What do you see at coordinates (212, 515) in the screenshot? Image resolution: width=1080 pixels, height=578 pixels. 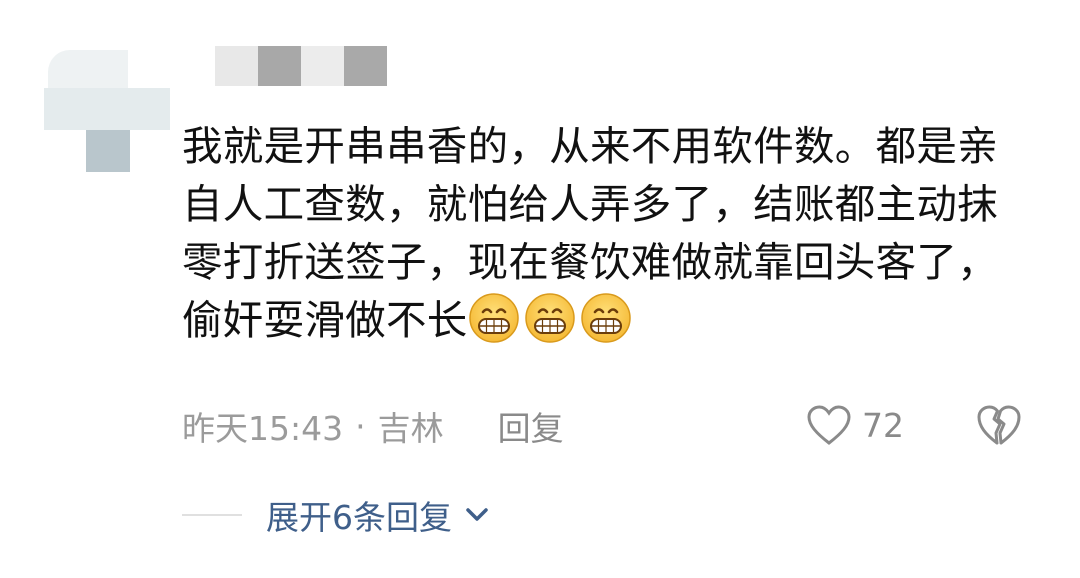 I see `divider-line` at bounding box center [212, 515].